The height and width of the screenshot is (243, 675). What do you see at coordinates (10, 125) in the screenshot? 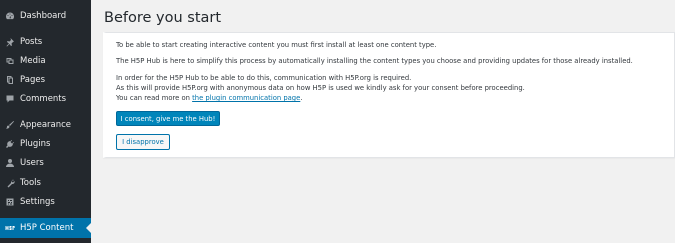
I see `brush-icon` at bounding box center [10, 125].